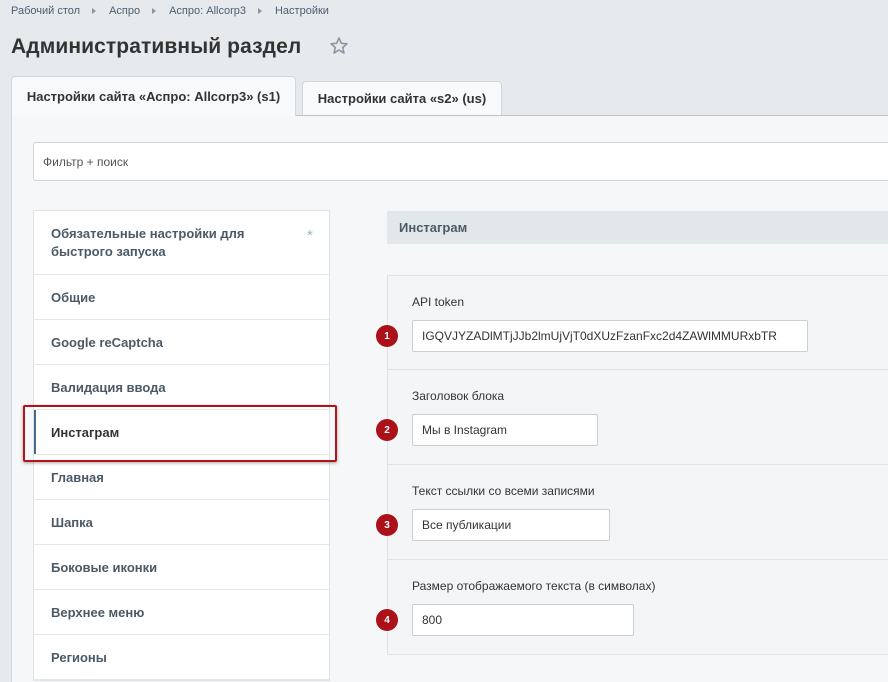 This screenshot has height=682, width=888. I want to click on sidebar-item-label: Валидация ввода, so click(108, 387).